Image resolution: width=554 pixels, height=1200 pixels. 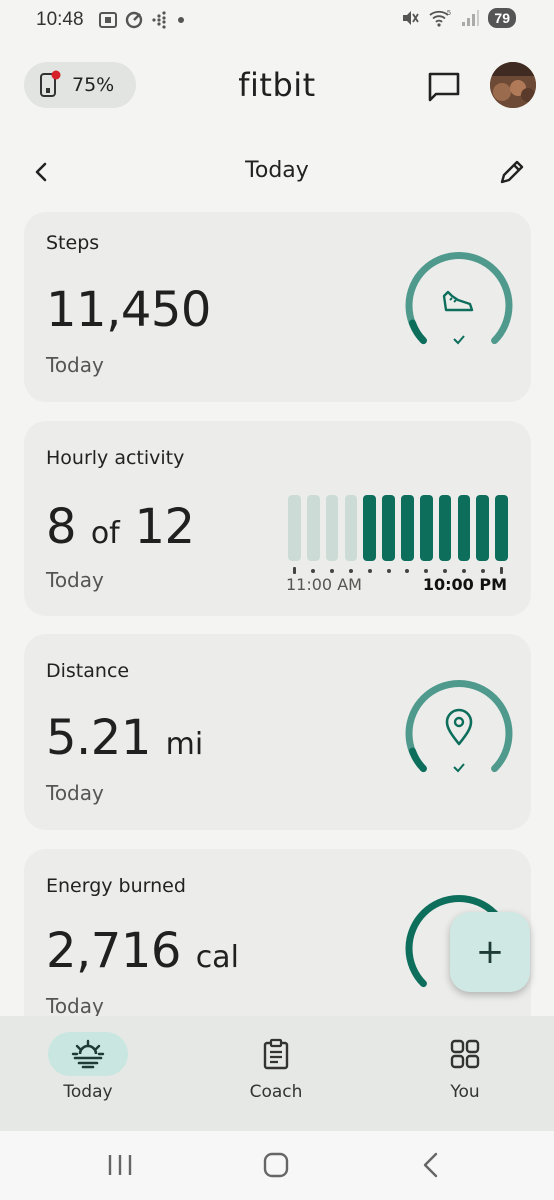 I want to click on home-button, so click(x=276, y=1165).